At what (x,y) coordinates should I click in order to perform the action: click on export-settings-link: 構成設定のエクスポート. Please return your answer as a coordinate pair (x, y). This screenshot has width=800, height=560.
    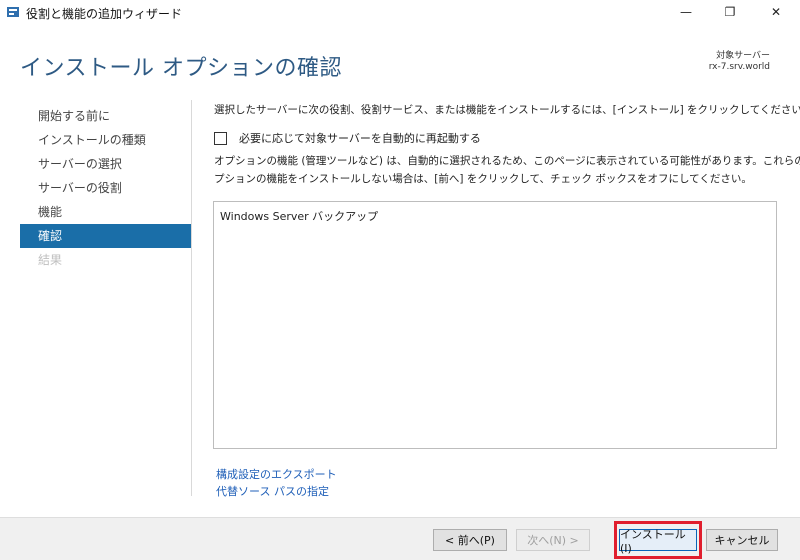
    Looking at the image, I should click on (276, 474).